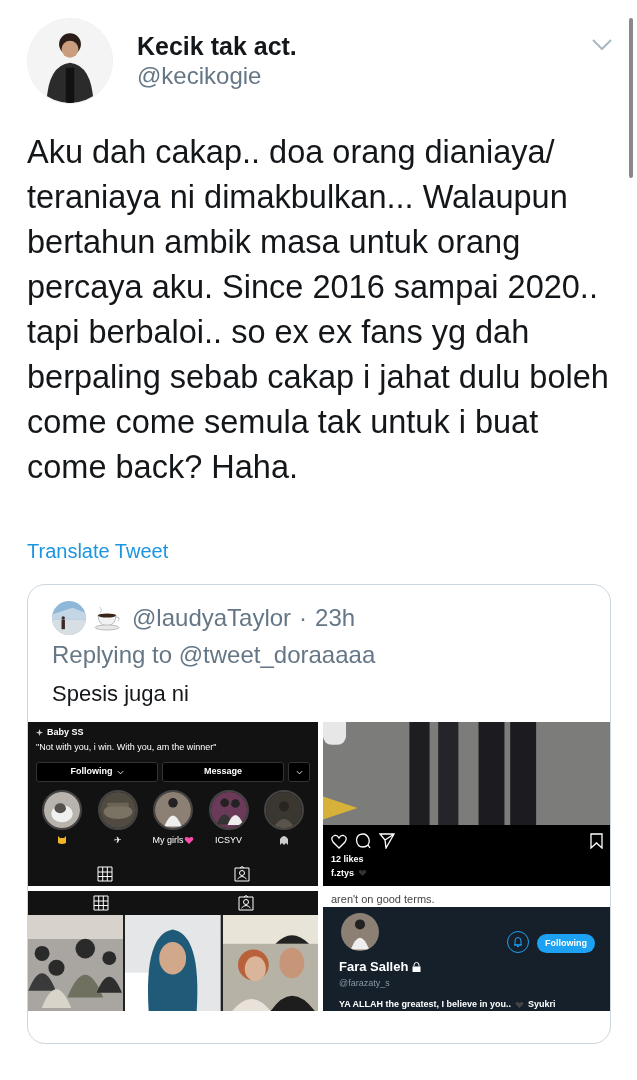 The image size is (637, 1080). I want to click on author-handle: @kecikogie, so click(200, 76).